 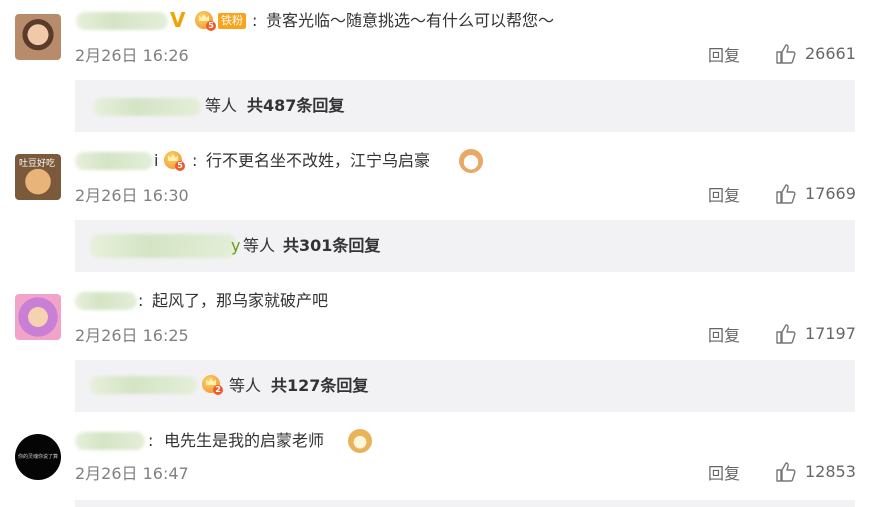 What do you see at coordinates (218, 390) in the screenshot?
I see `vip-level-badge: 2` at bounding box center [218, 390].